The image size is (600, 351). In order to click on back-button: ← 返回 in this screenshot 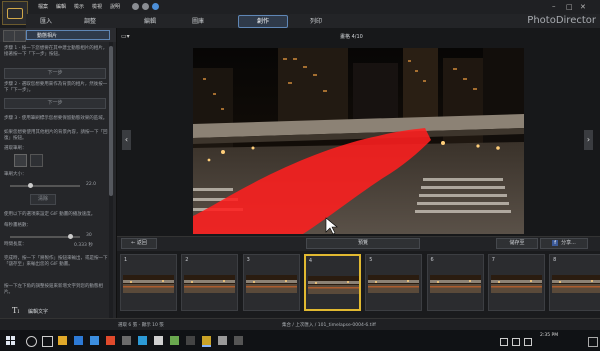, I will do `click(139, 243)`.